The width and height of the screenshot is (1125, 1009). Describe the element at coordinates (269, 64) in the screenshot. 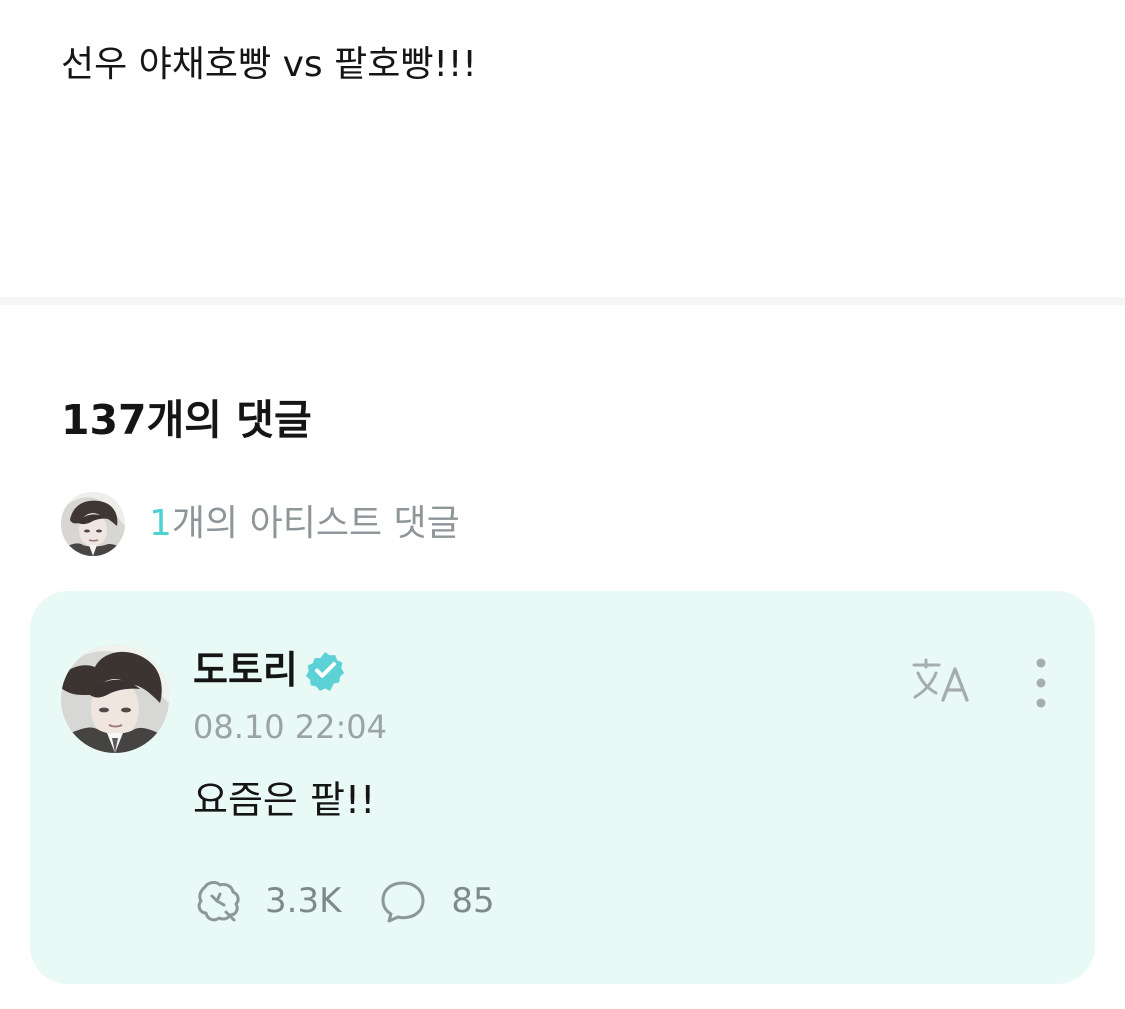

I see `post-text: 선우 야채호빵 vs 팥호빵!!!` at that location.